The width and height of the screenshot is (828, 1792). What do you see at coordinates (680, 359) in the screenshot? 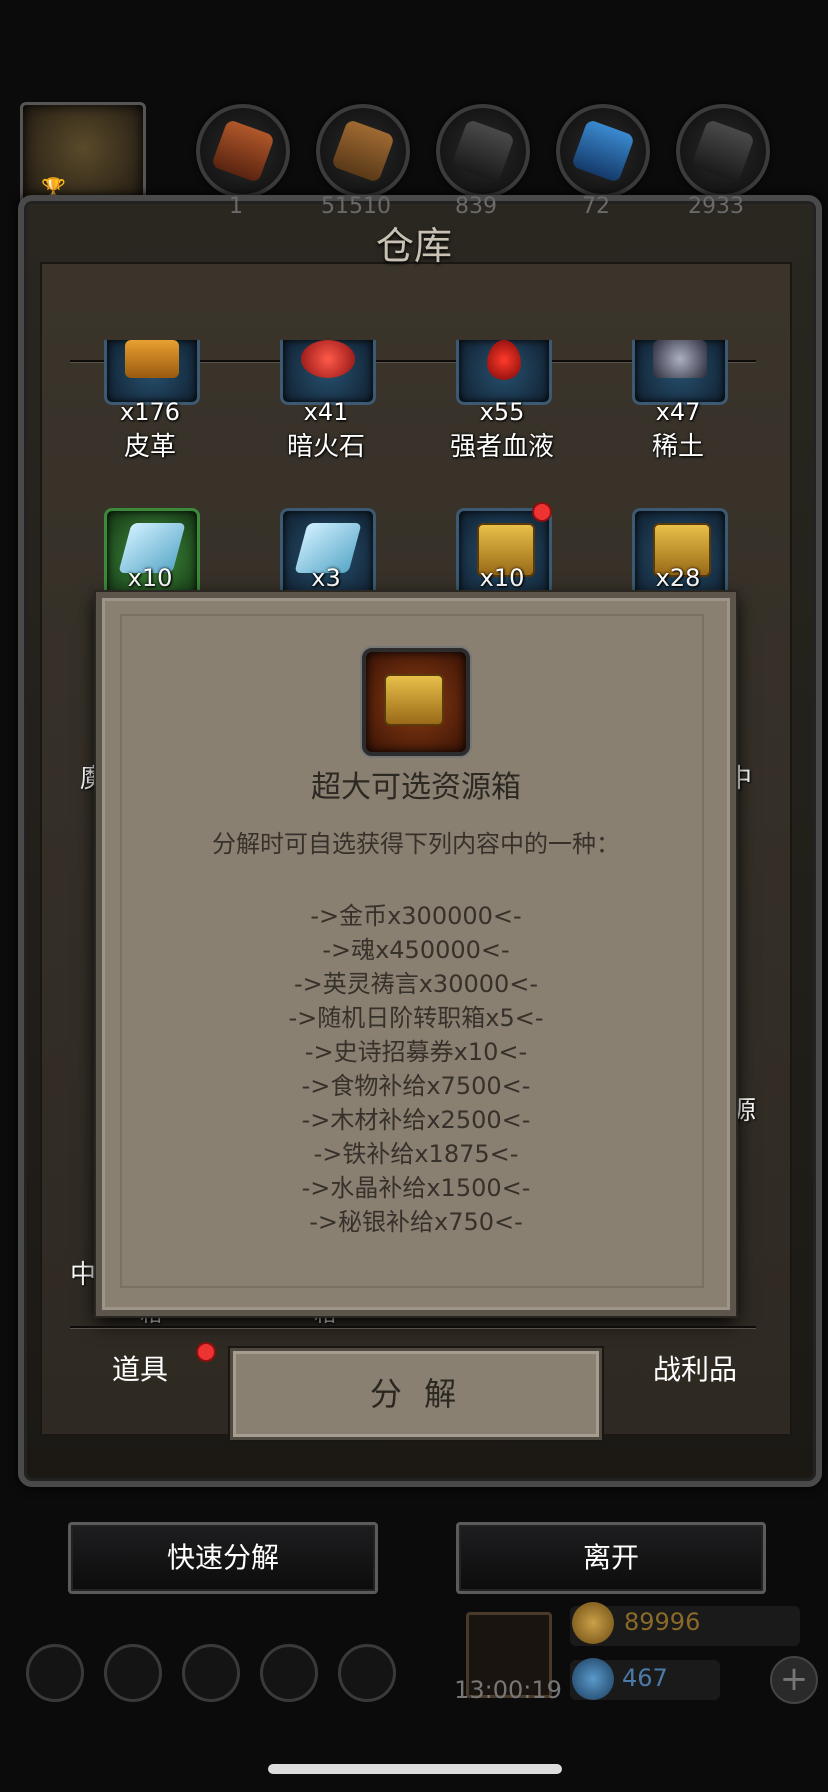
I see `rare-earth-icon` at bounding box center [680, 359].